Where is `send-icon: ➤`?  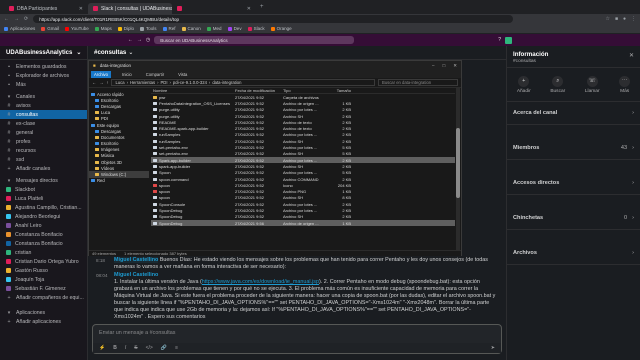
send-icon: ➤ is located at coordinates (493, 348).